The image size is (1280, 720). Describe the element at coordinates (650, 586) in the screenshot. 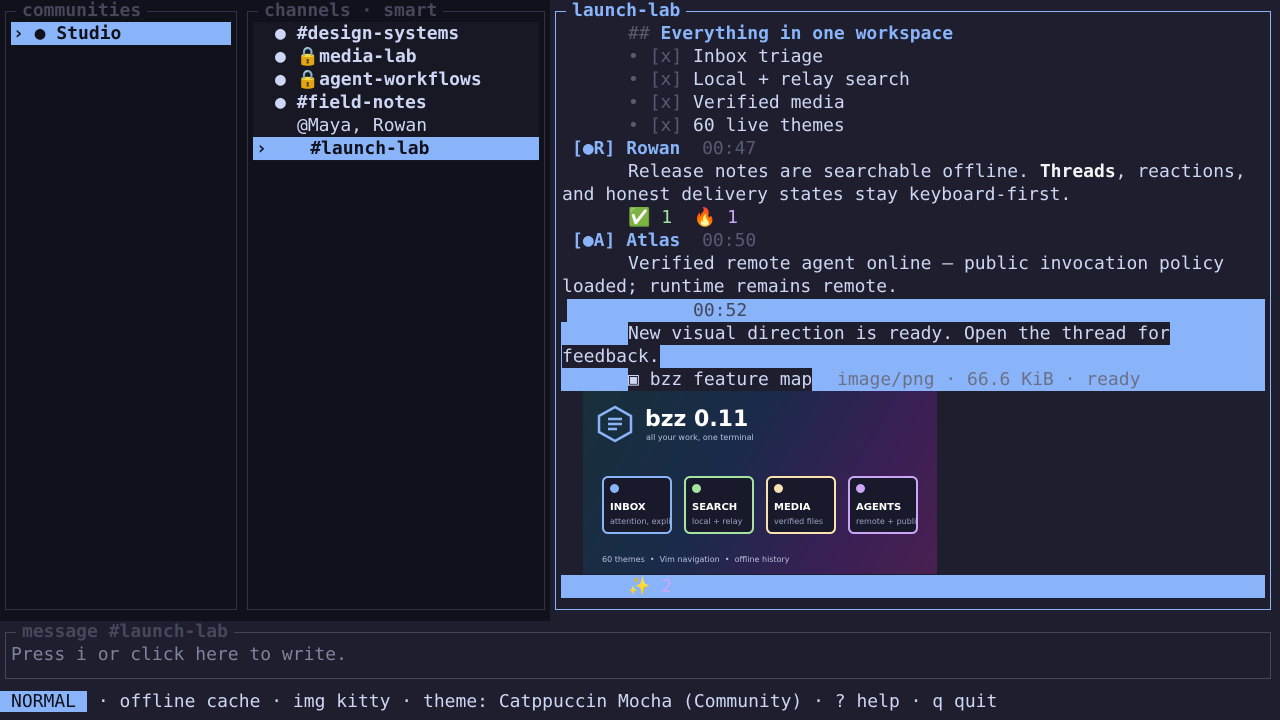

I see `reaction-sparkles: ✨ 2` at that location.